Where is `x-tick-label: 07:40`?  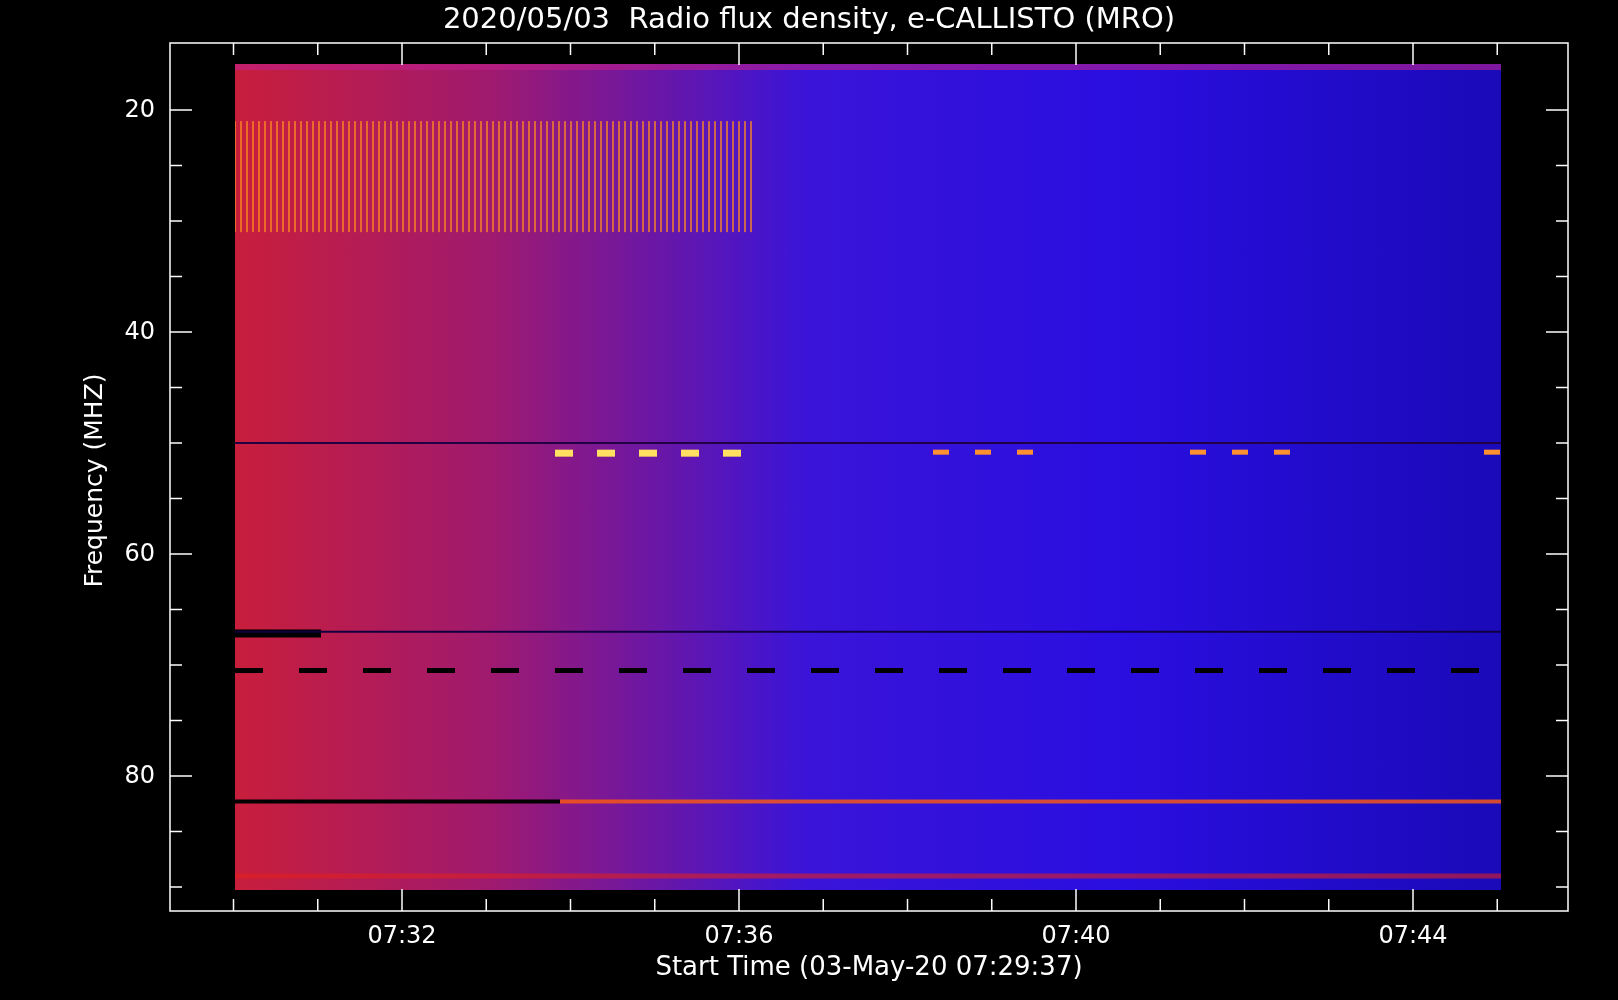
x-tick-label: 07:40 is located at coordinates (1076, 935).